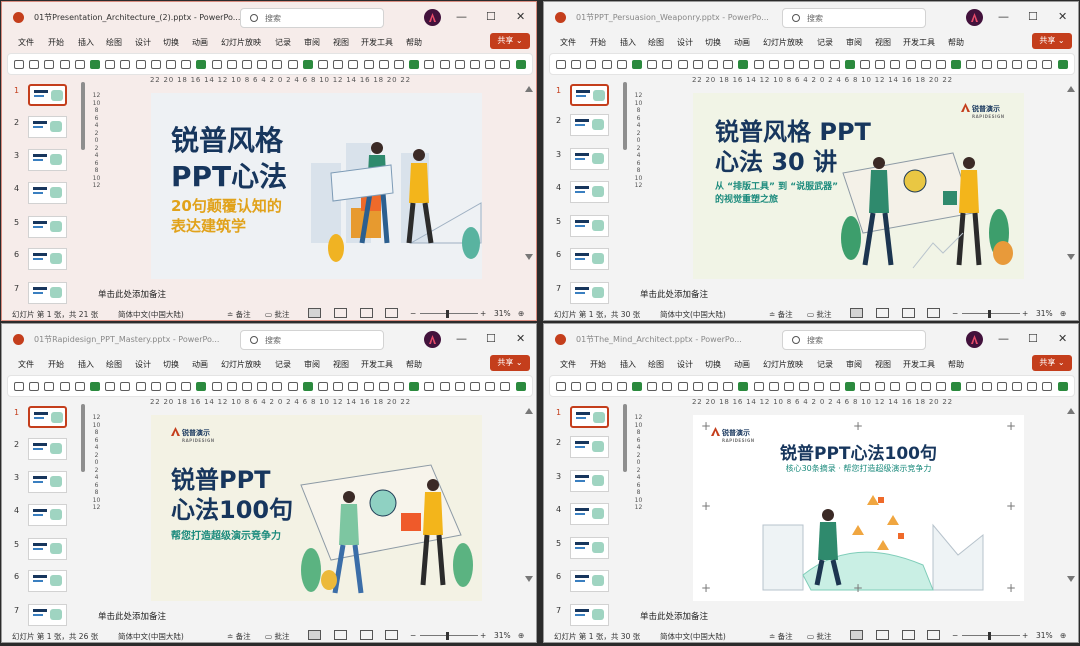 This screenshot has width=1080, height=646. What do you see at coordinates (674, 294) in the screenshot?
I see `notes-placeholder: 单击此处添加备注` at bounding box center [674, 294].